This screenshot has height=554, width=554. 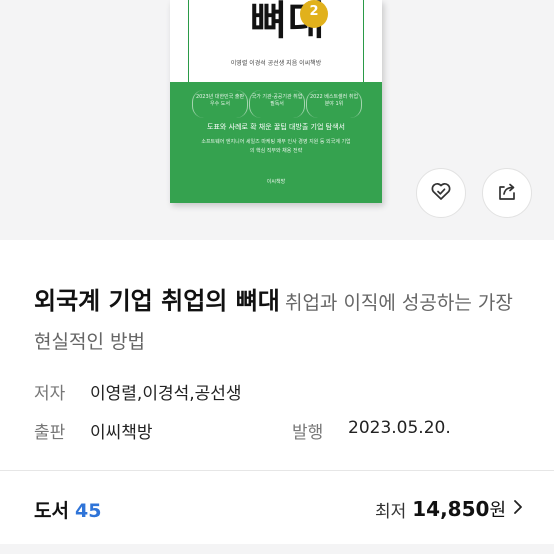 I want to click on date-label: 발행, so click(x=308, y=433).